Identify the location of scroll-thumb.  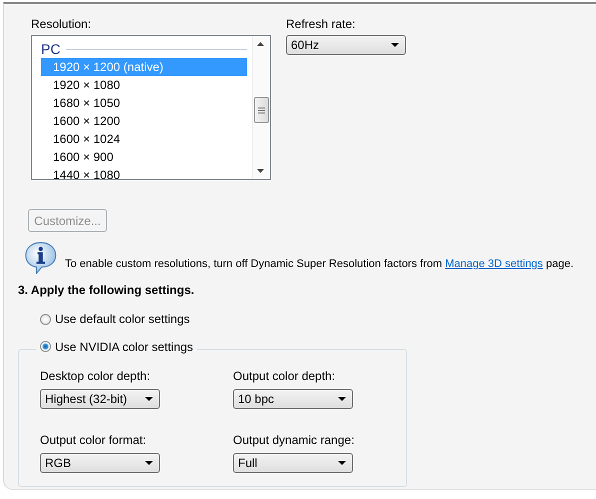
(261, 110).